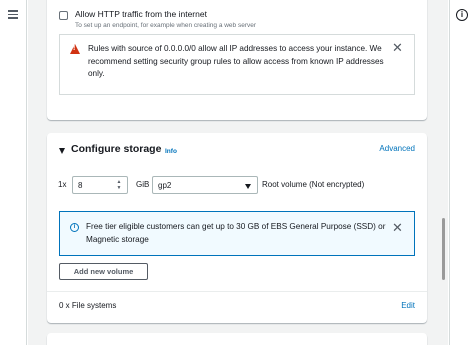 This screenshot has height=345, width=474. I want to click on stepper-icon: ▲ ▼, so click(119, 185).